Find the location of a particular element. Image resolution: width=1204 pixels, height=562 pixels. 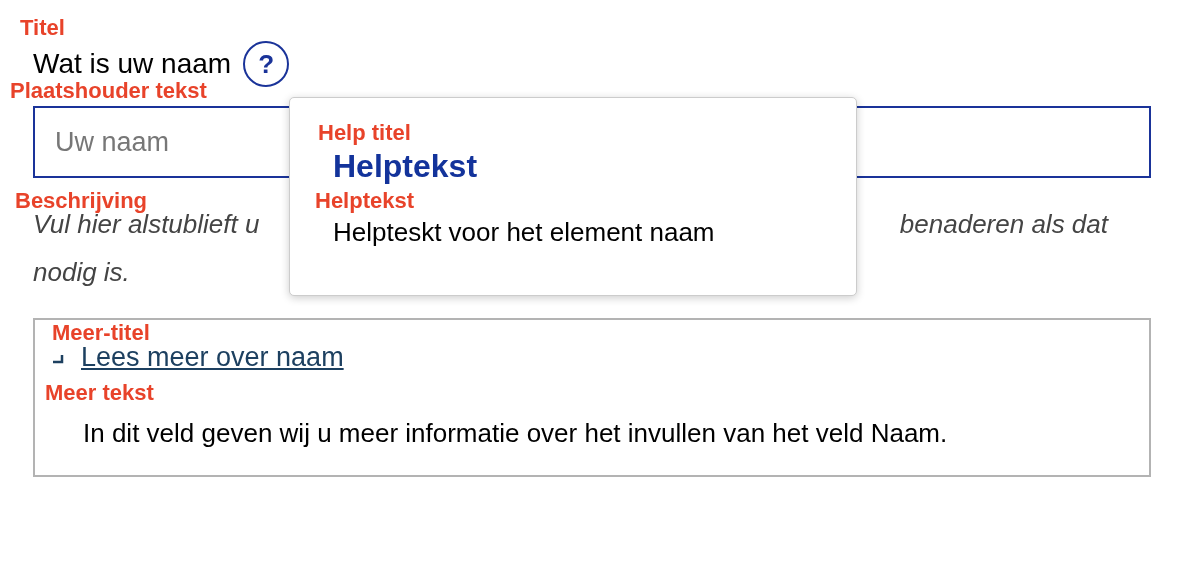

more-info-text: In dit veld geven wij u meer informatie over het invullen van het veld Naam. is located at coordinates (516, 433).